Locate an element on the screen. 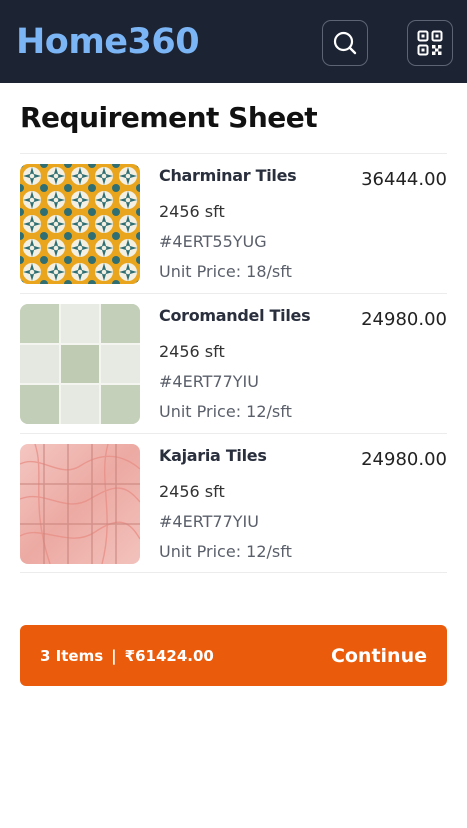 The height and width of the screenshot is (828, 467). cart-items-count: 3 Items is located at coordinates (72, 655).